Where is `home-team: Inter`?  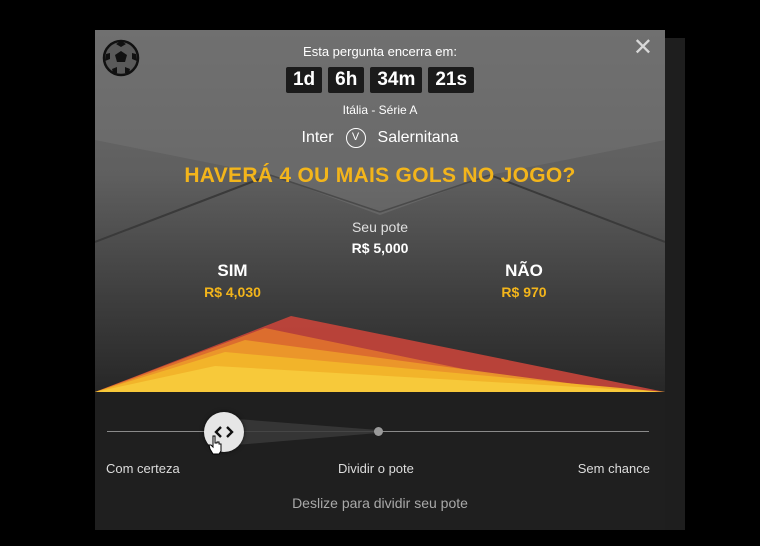 home-team: Inter is located at coordinates (317, 137).